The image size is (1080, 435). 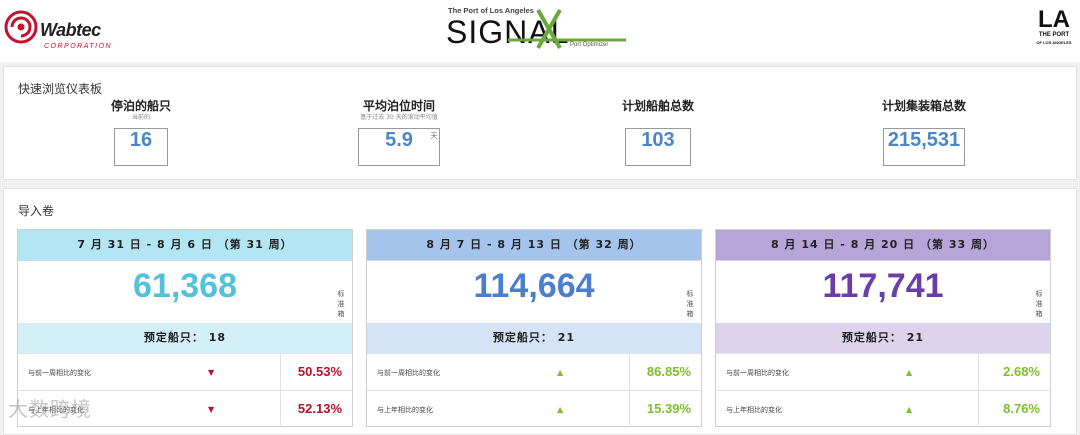 I want to click on change-value: 2.68%, so click(x=1021, y=371).